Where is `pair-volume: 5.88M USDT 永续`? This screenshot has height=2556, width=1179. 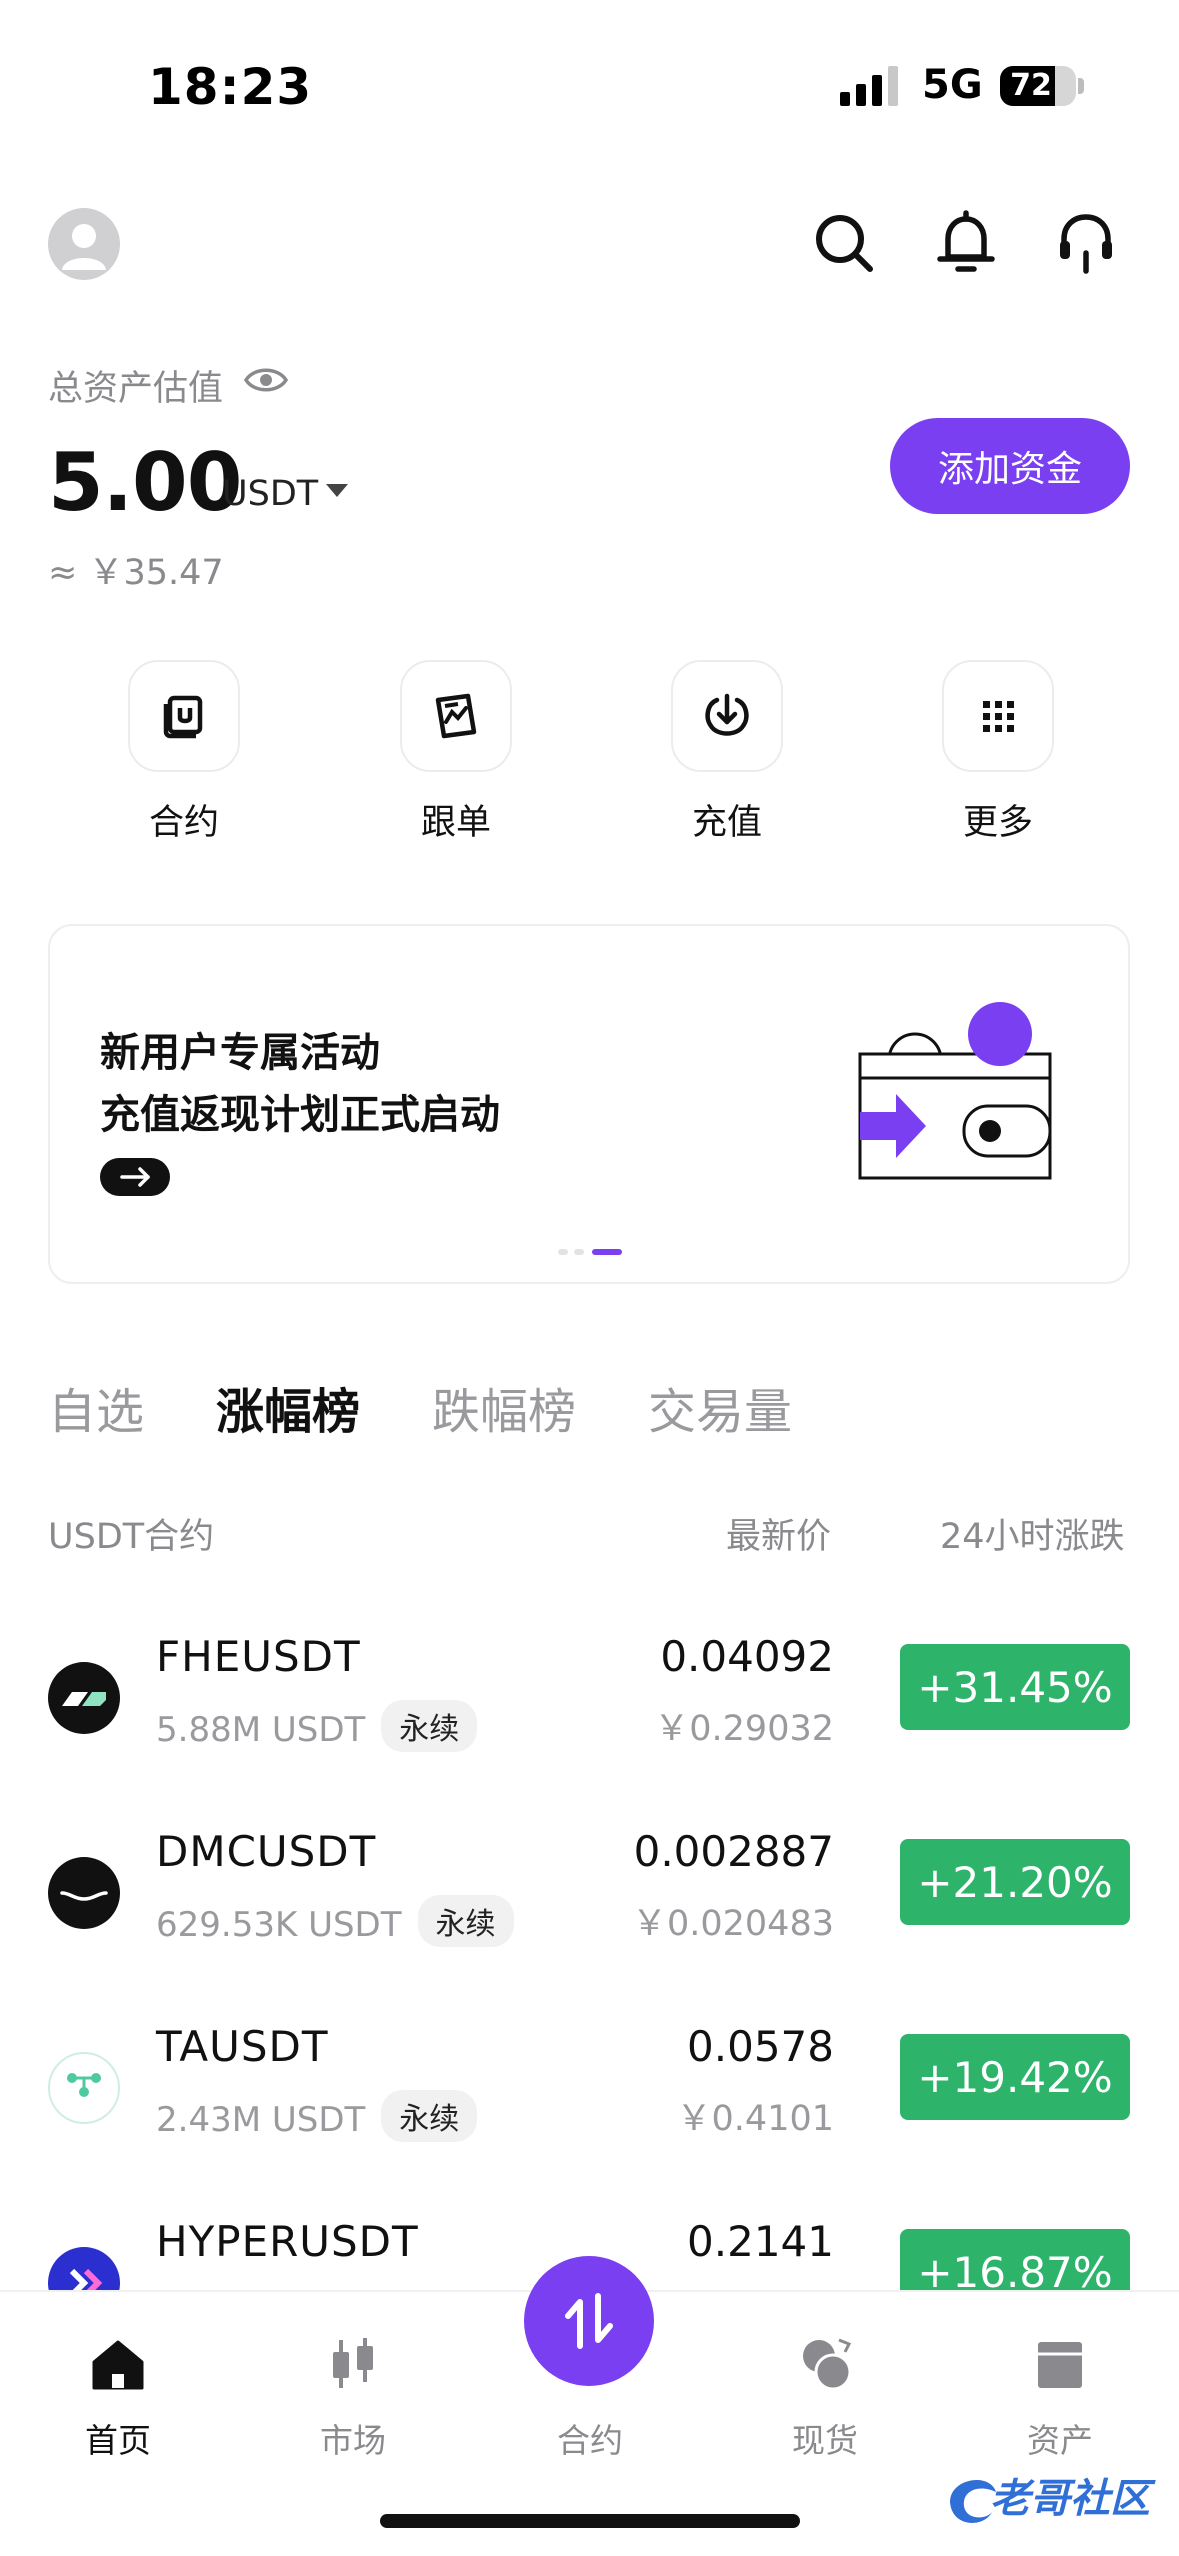
pair-volume: 5.88M USDT 永续 is located at coordinates (317, 1726).